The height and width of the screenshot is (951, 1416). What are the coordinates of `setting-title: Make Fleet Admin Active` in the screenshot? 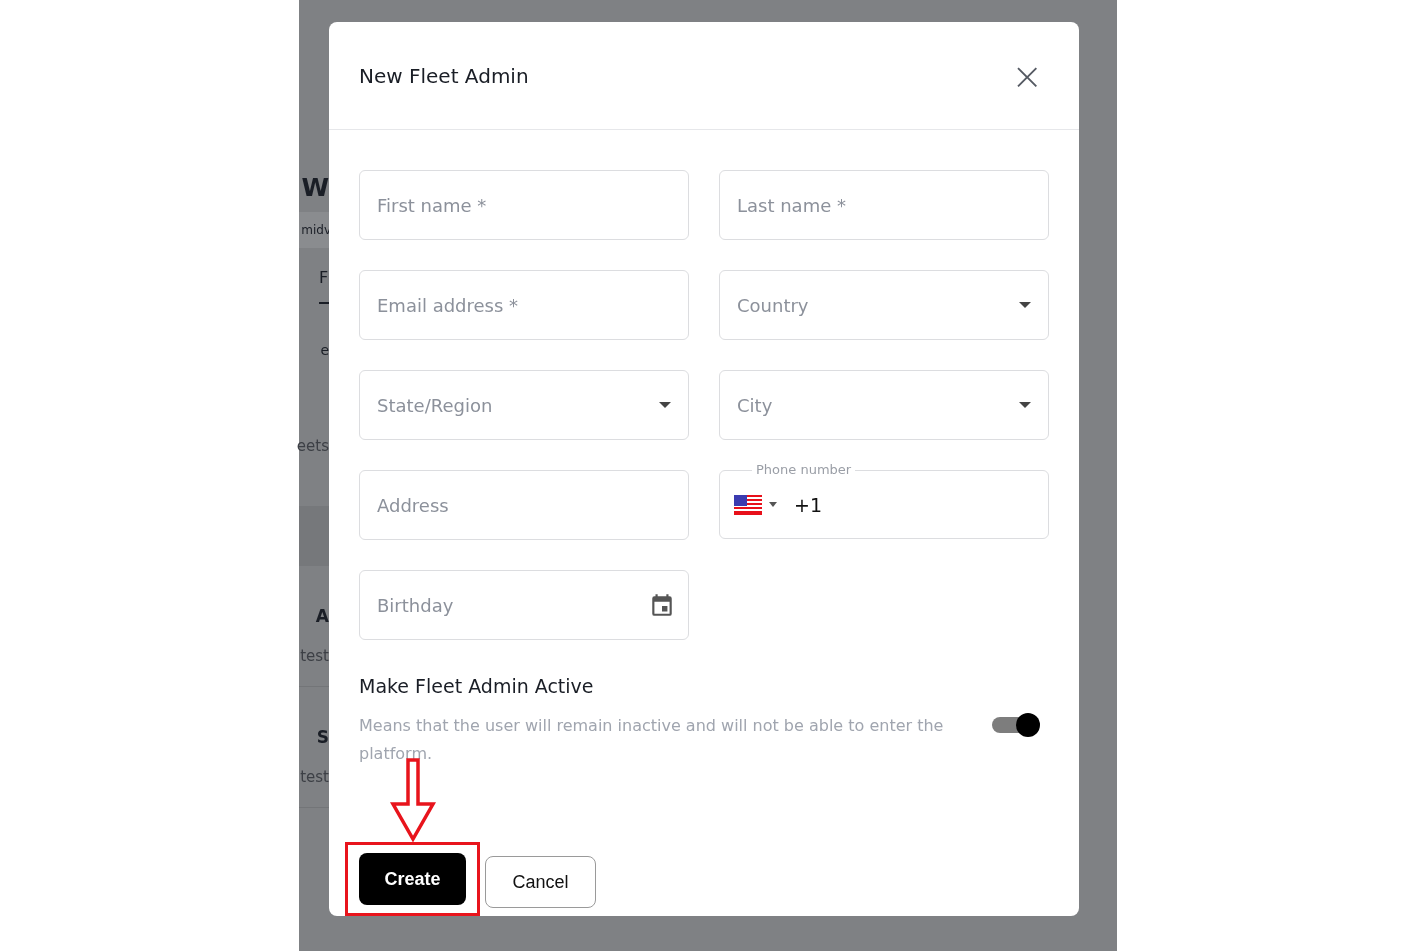 It's located at (477, 686).